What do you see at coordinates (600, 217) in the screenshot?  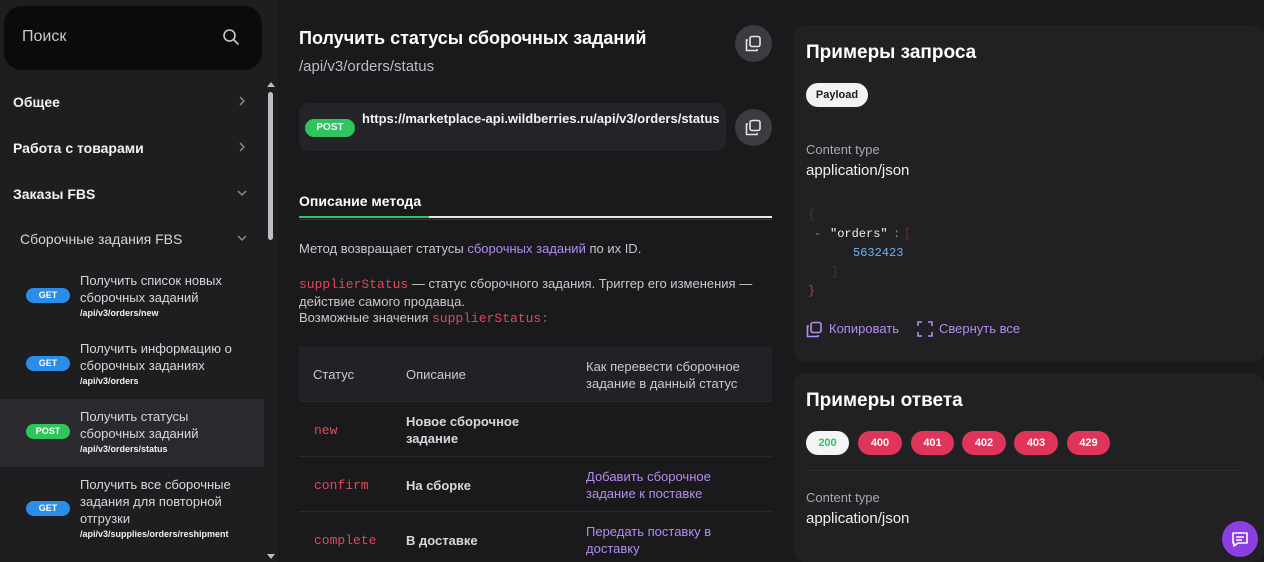 I see `tab-underline` at bounding box center [600, 217].